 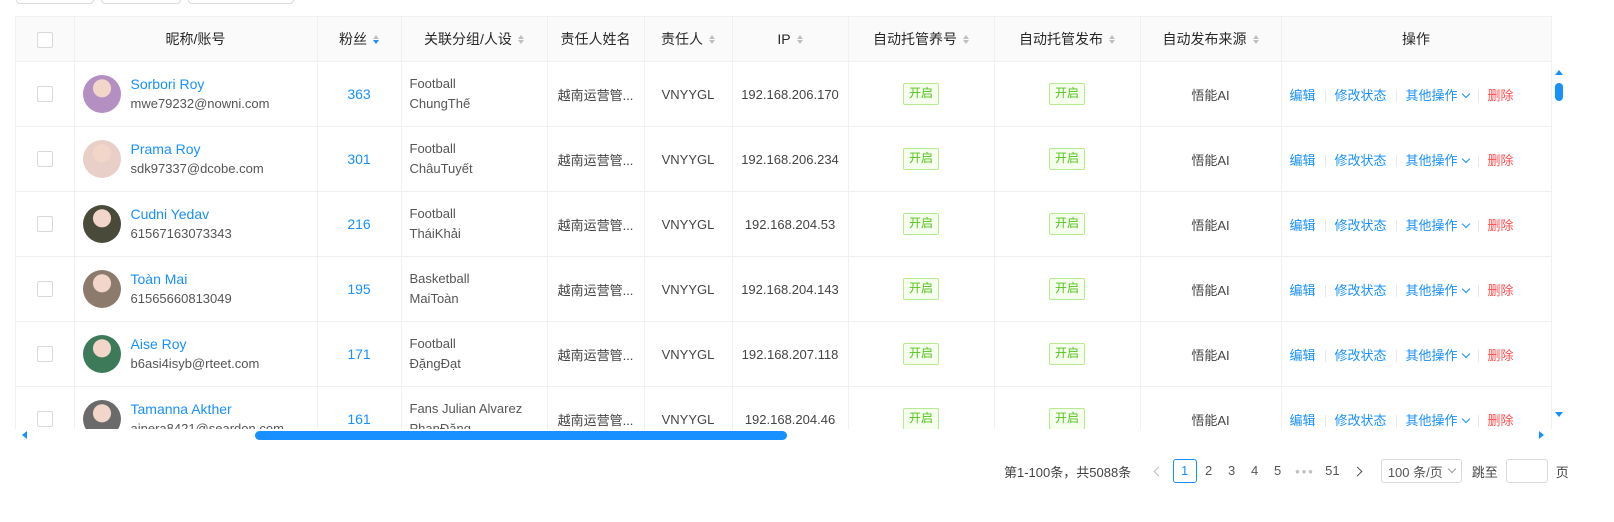 What do you see at coordinates (1559, 72) in the screenshot?
I see `scroll-up-arrow-icon` at bounding box center [1559, 72].